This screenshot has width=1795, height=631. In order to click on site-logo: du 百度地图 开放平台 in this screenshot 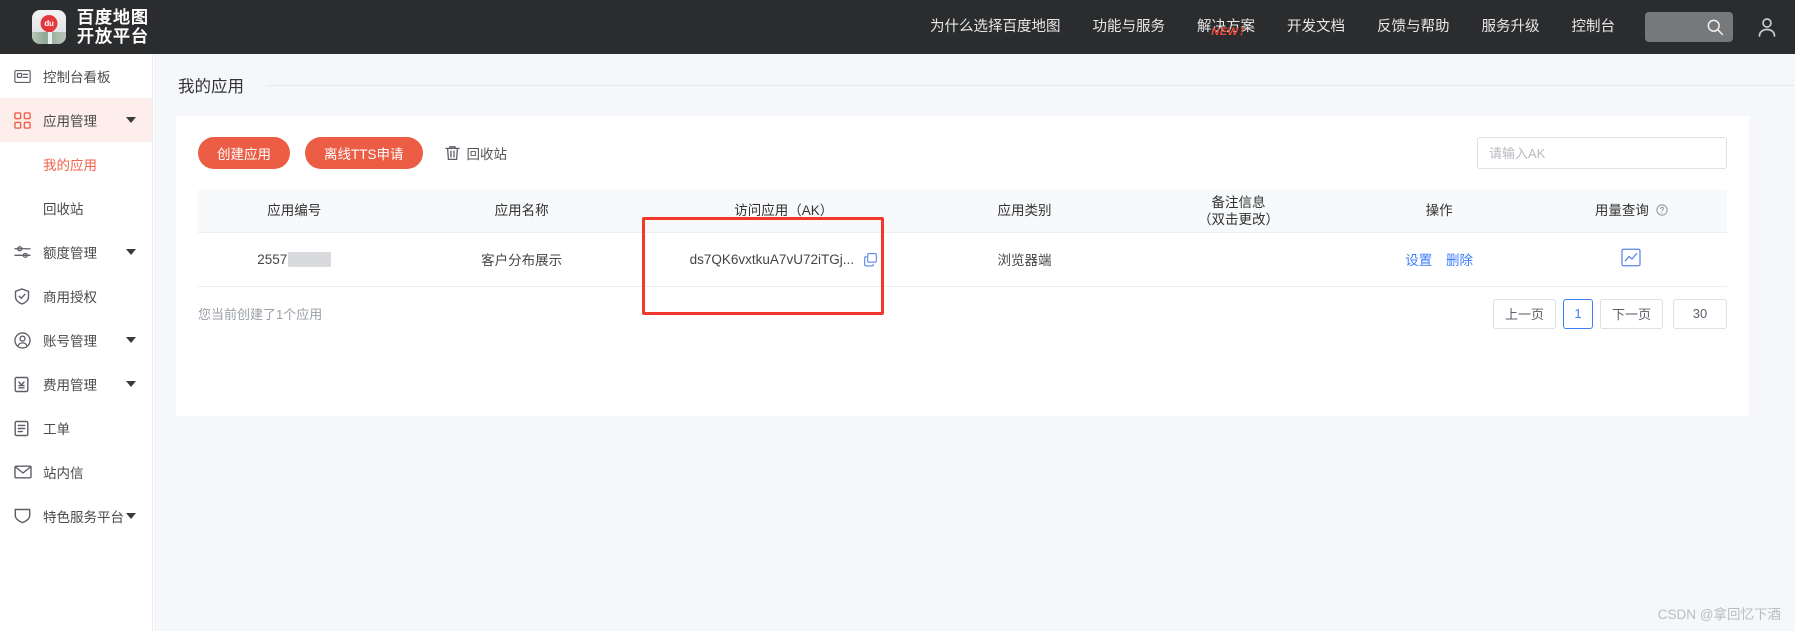, I will do `click(90, 27)`.